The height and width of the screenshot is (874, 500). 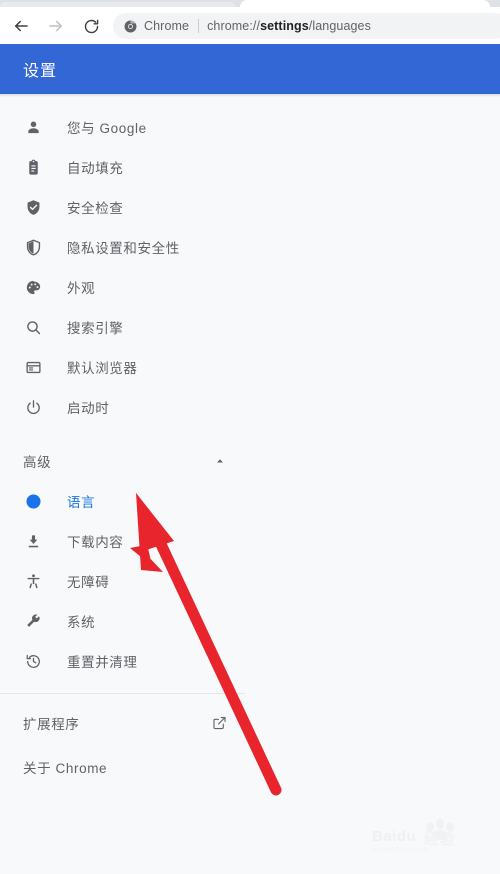 I want to click on sidebar-item-label: 启动时, so click(x=88, y=408).